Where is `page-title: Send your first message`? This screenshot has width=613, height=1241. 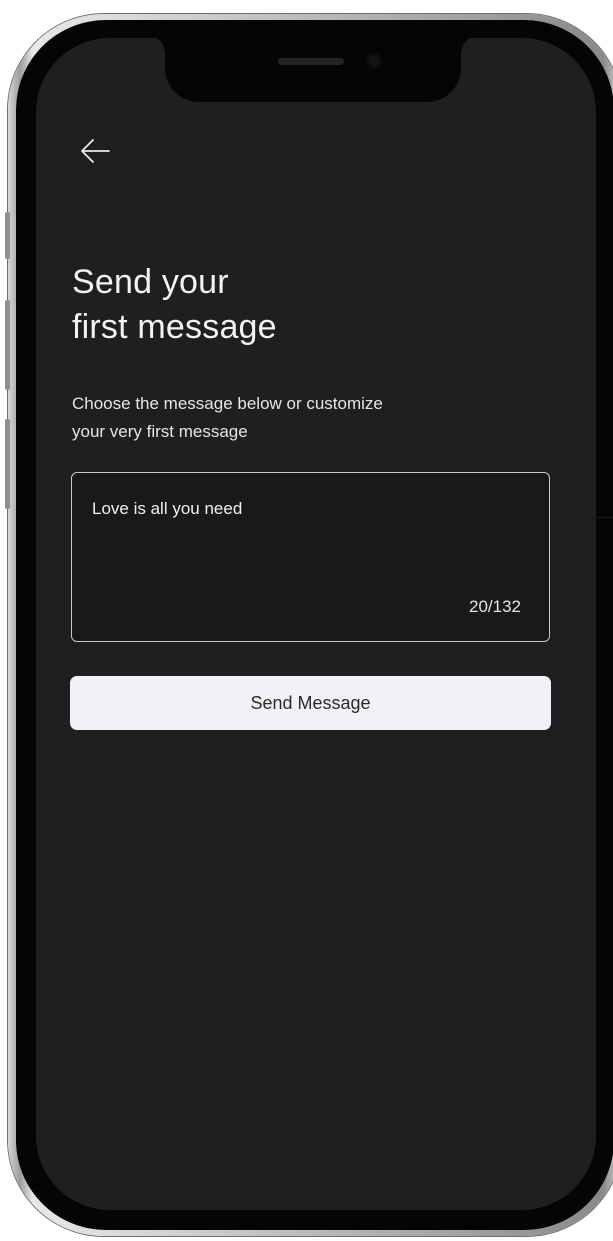 page-title: Send your first message is located at coordinates (302, 305).